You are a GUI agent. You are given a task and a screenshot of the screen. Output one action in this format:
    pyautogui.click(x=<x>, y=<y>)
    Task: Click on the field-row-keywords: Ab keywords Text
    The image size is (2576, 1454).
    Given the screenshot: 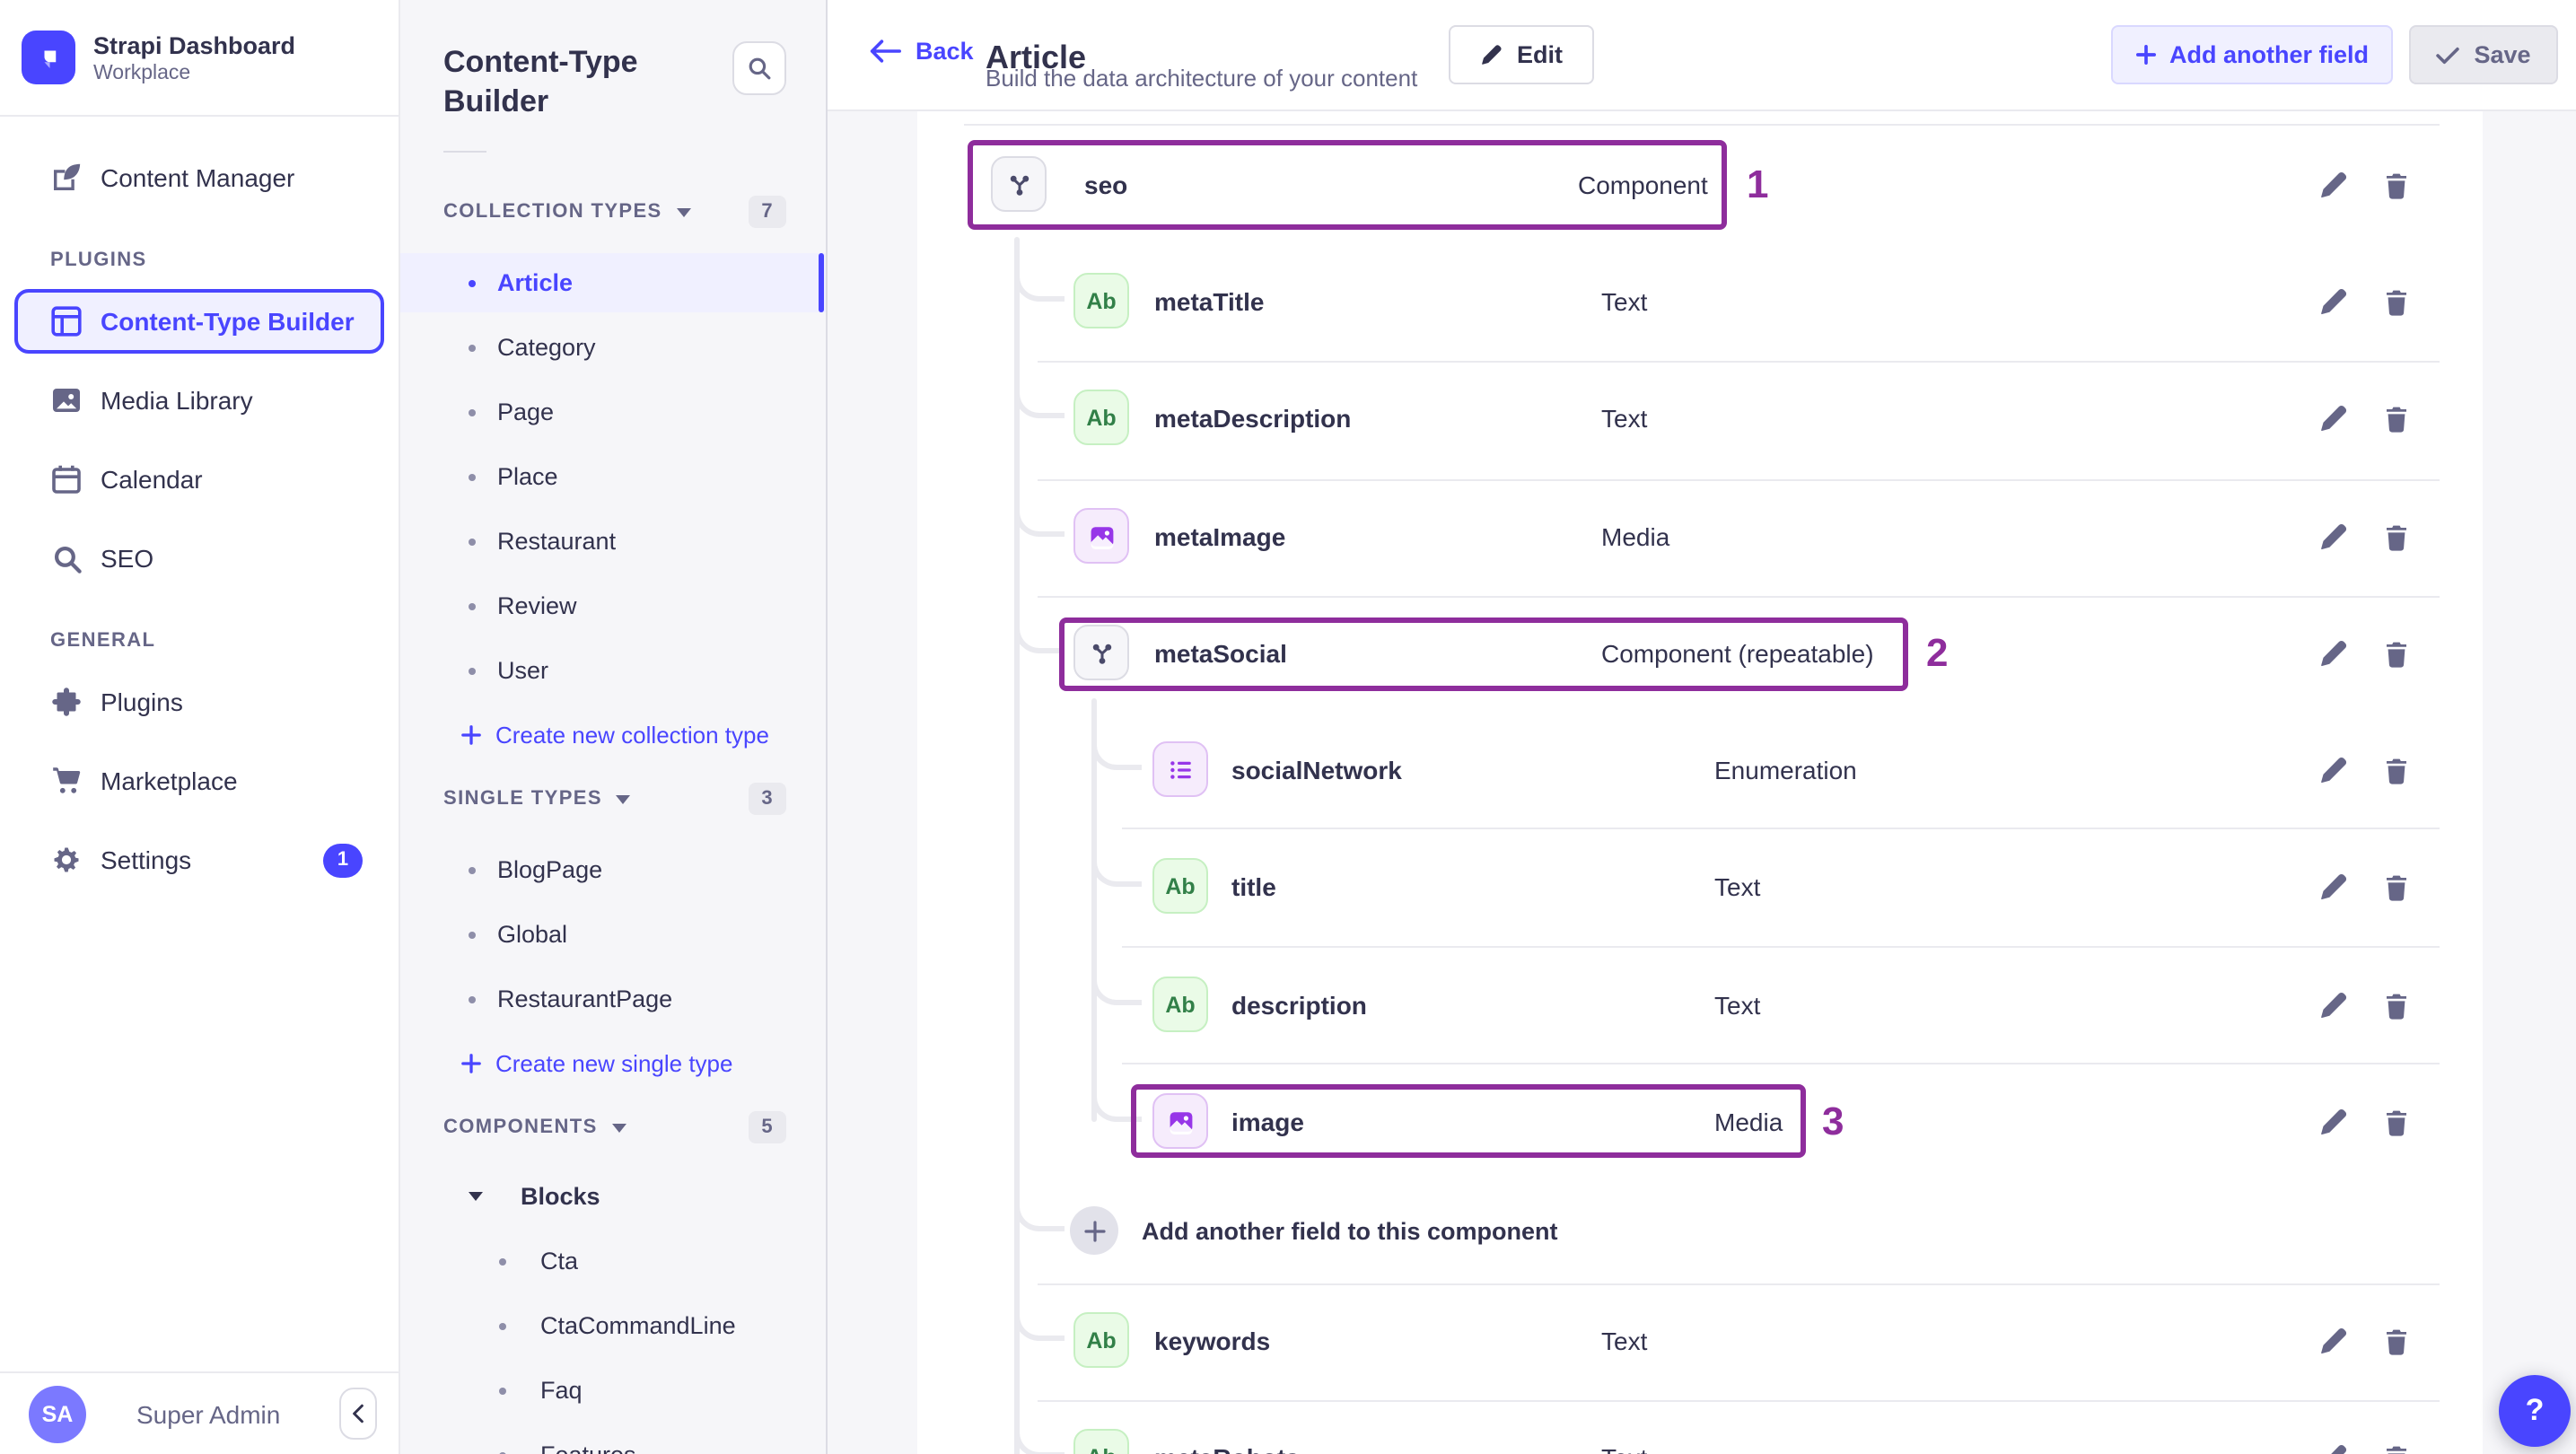 What is the action you would take?
    pyautogui.click(x=1700, y=1340)
    